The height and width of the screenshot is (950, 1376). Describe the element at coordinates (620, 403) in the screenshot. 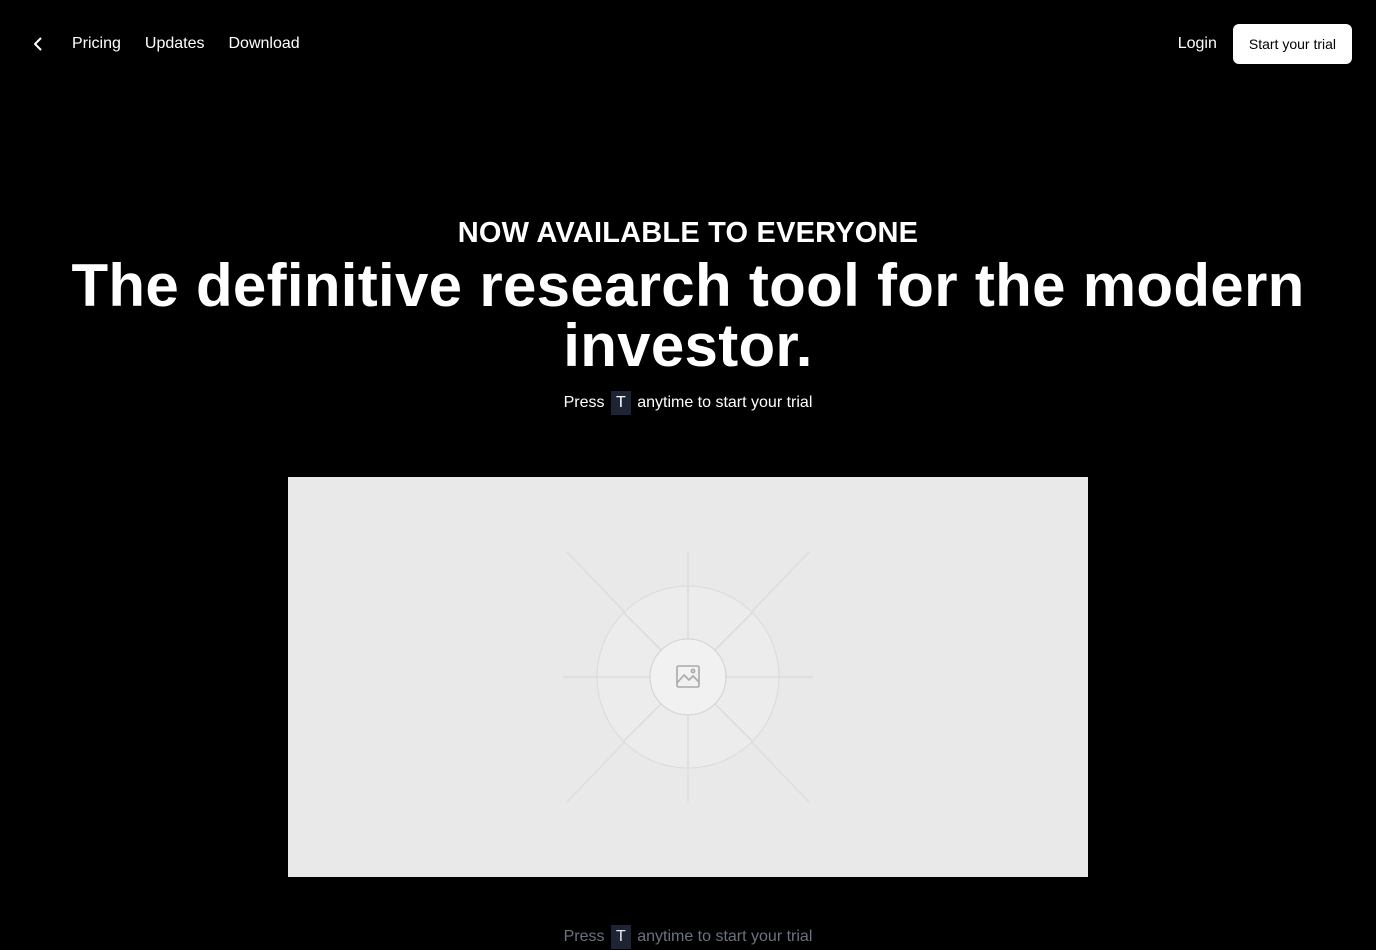

I see `hint-key-badge: T` at that location.